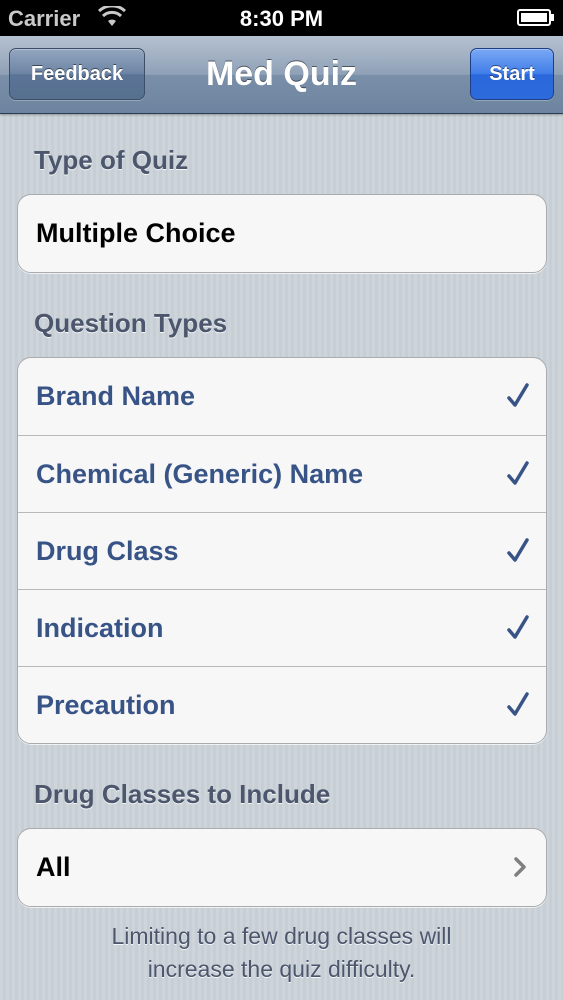 Image resolution: width=563 pixels, height=1000 pixels. I want to click on question-type-label: Chemical (Generic) Name, so click(200, 474).